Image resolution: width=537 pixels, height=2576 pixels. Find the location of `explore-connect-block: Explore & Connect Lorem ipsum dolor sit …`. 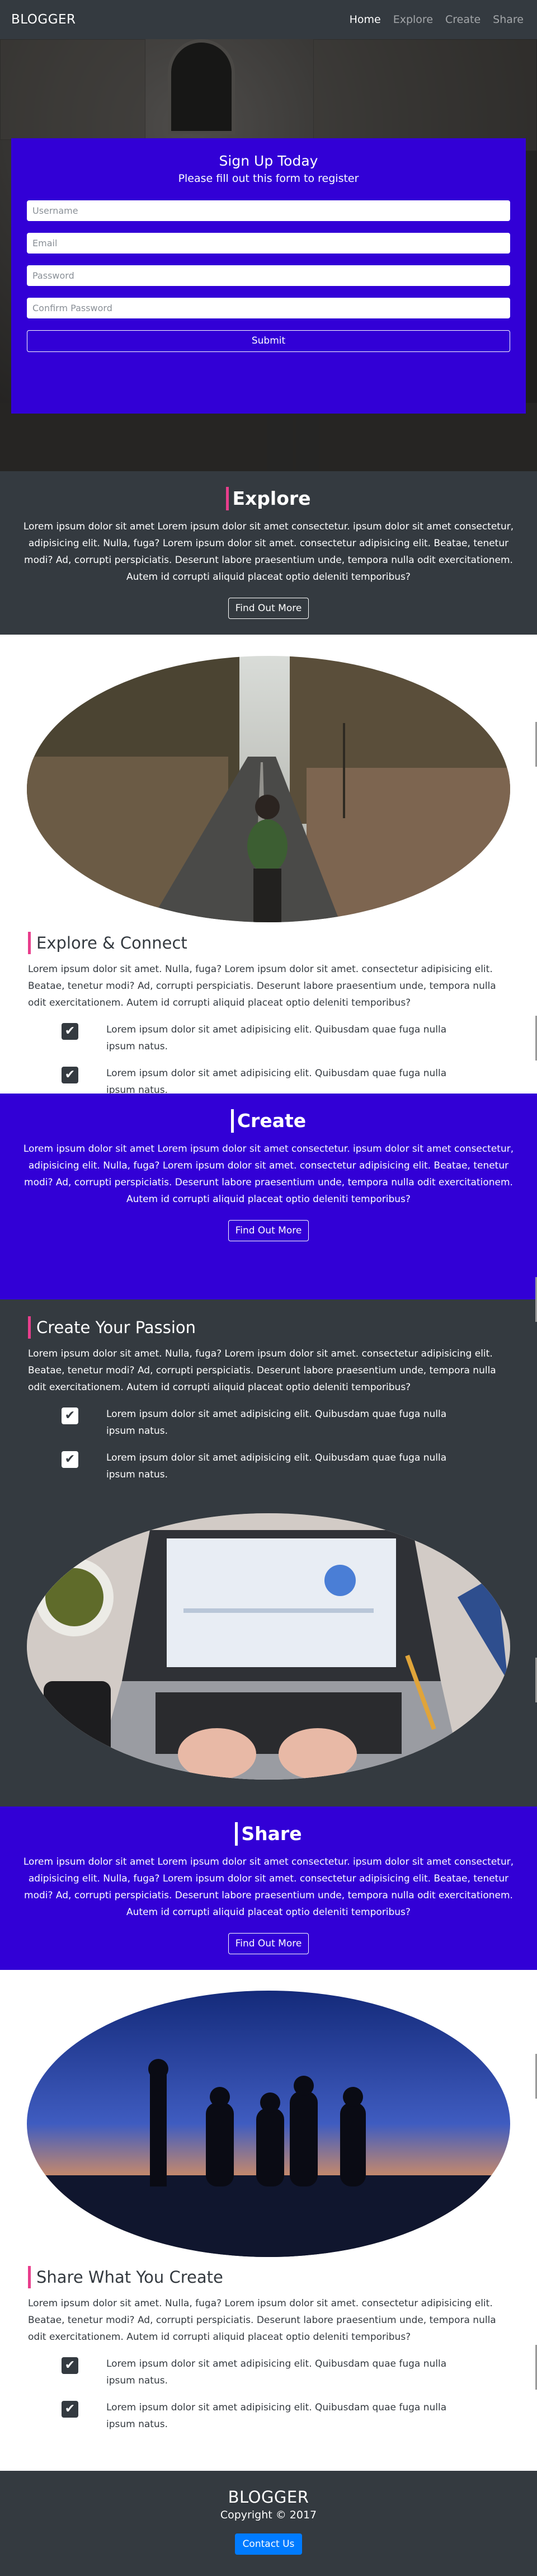

explore-connect-block: Explore & Connect Lorem ipsum dolor sit … is located at coordinates (268, 1015).